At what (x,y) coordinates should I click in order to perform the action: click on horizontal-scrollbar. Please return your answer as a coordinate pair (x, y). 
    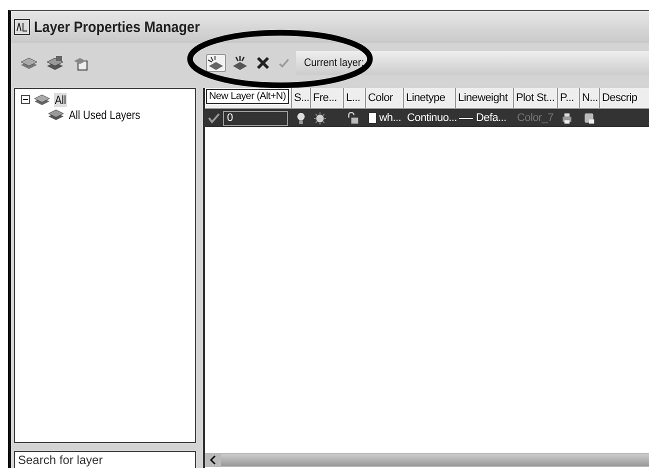
    Looking at the image, I should click on (427, 460).